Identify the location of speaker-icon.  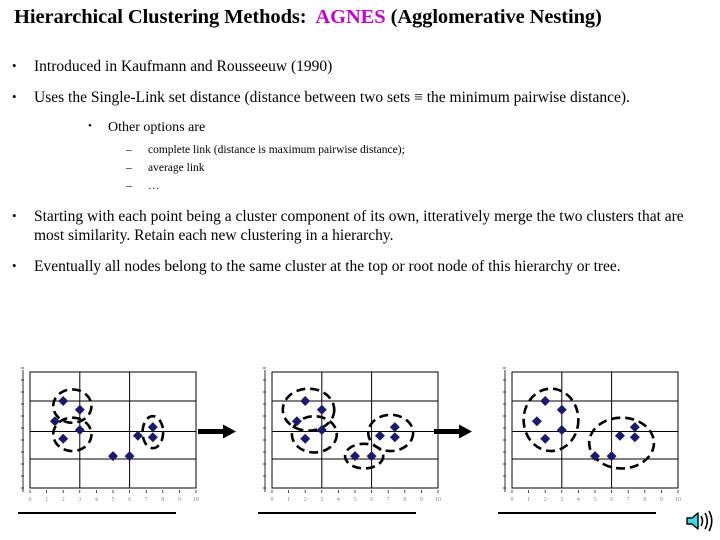
(699, 521).